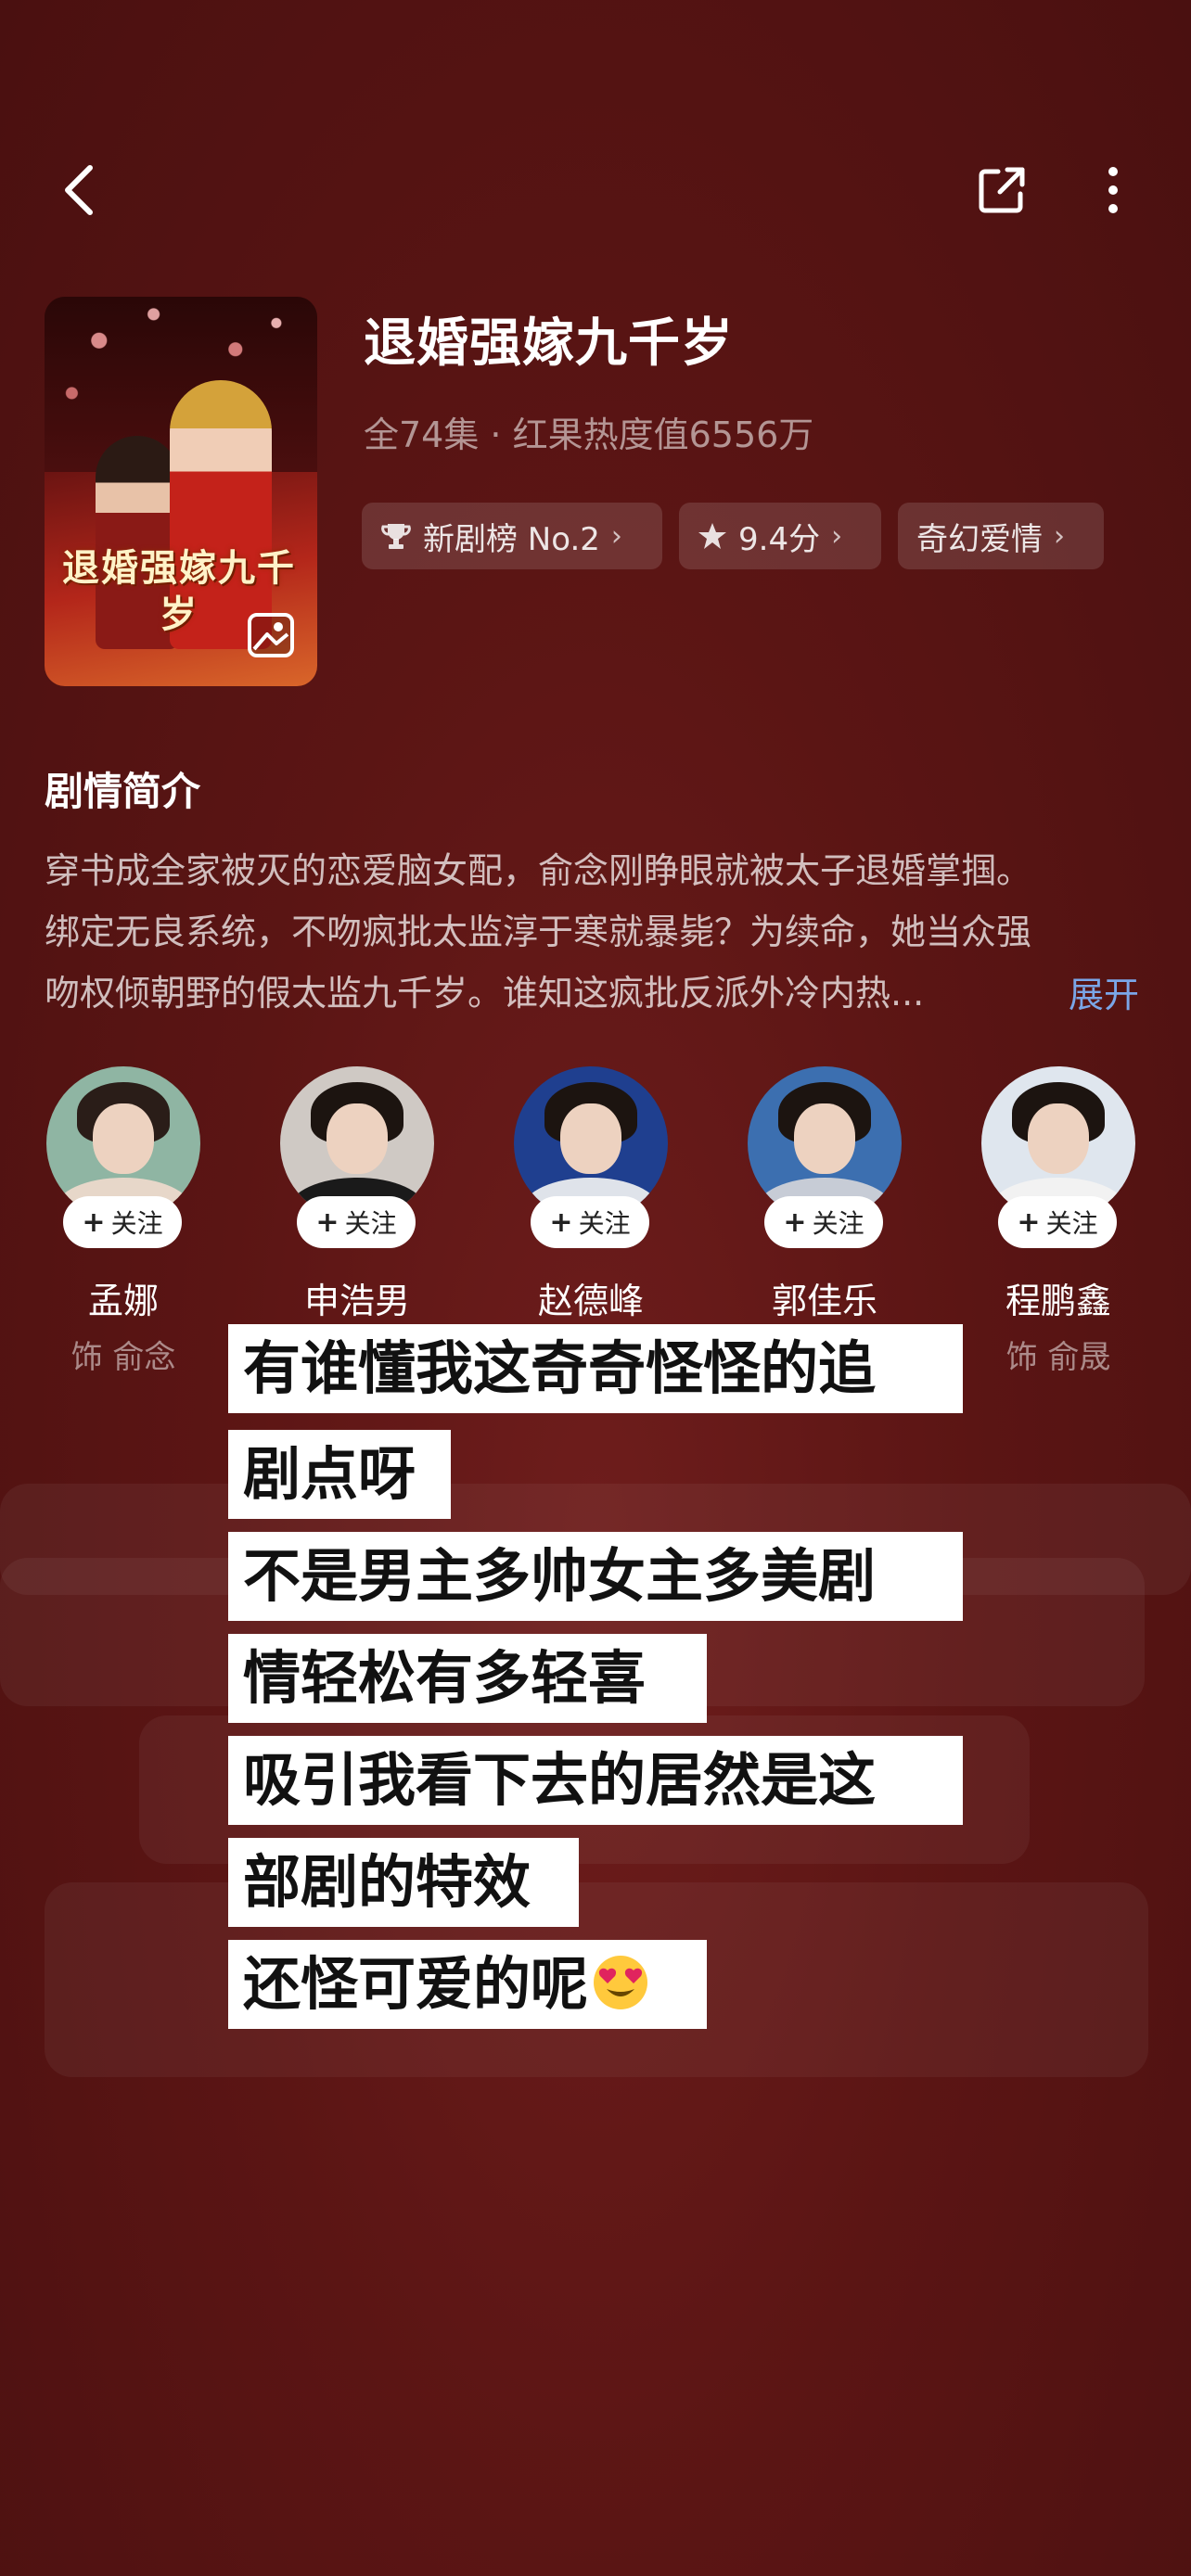 The width and height of the screenshot is (1191, 2576). I want to click on share-icon, so click(1002, 190).